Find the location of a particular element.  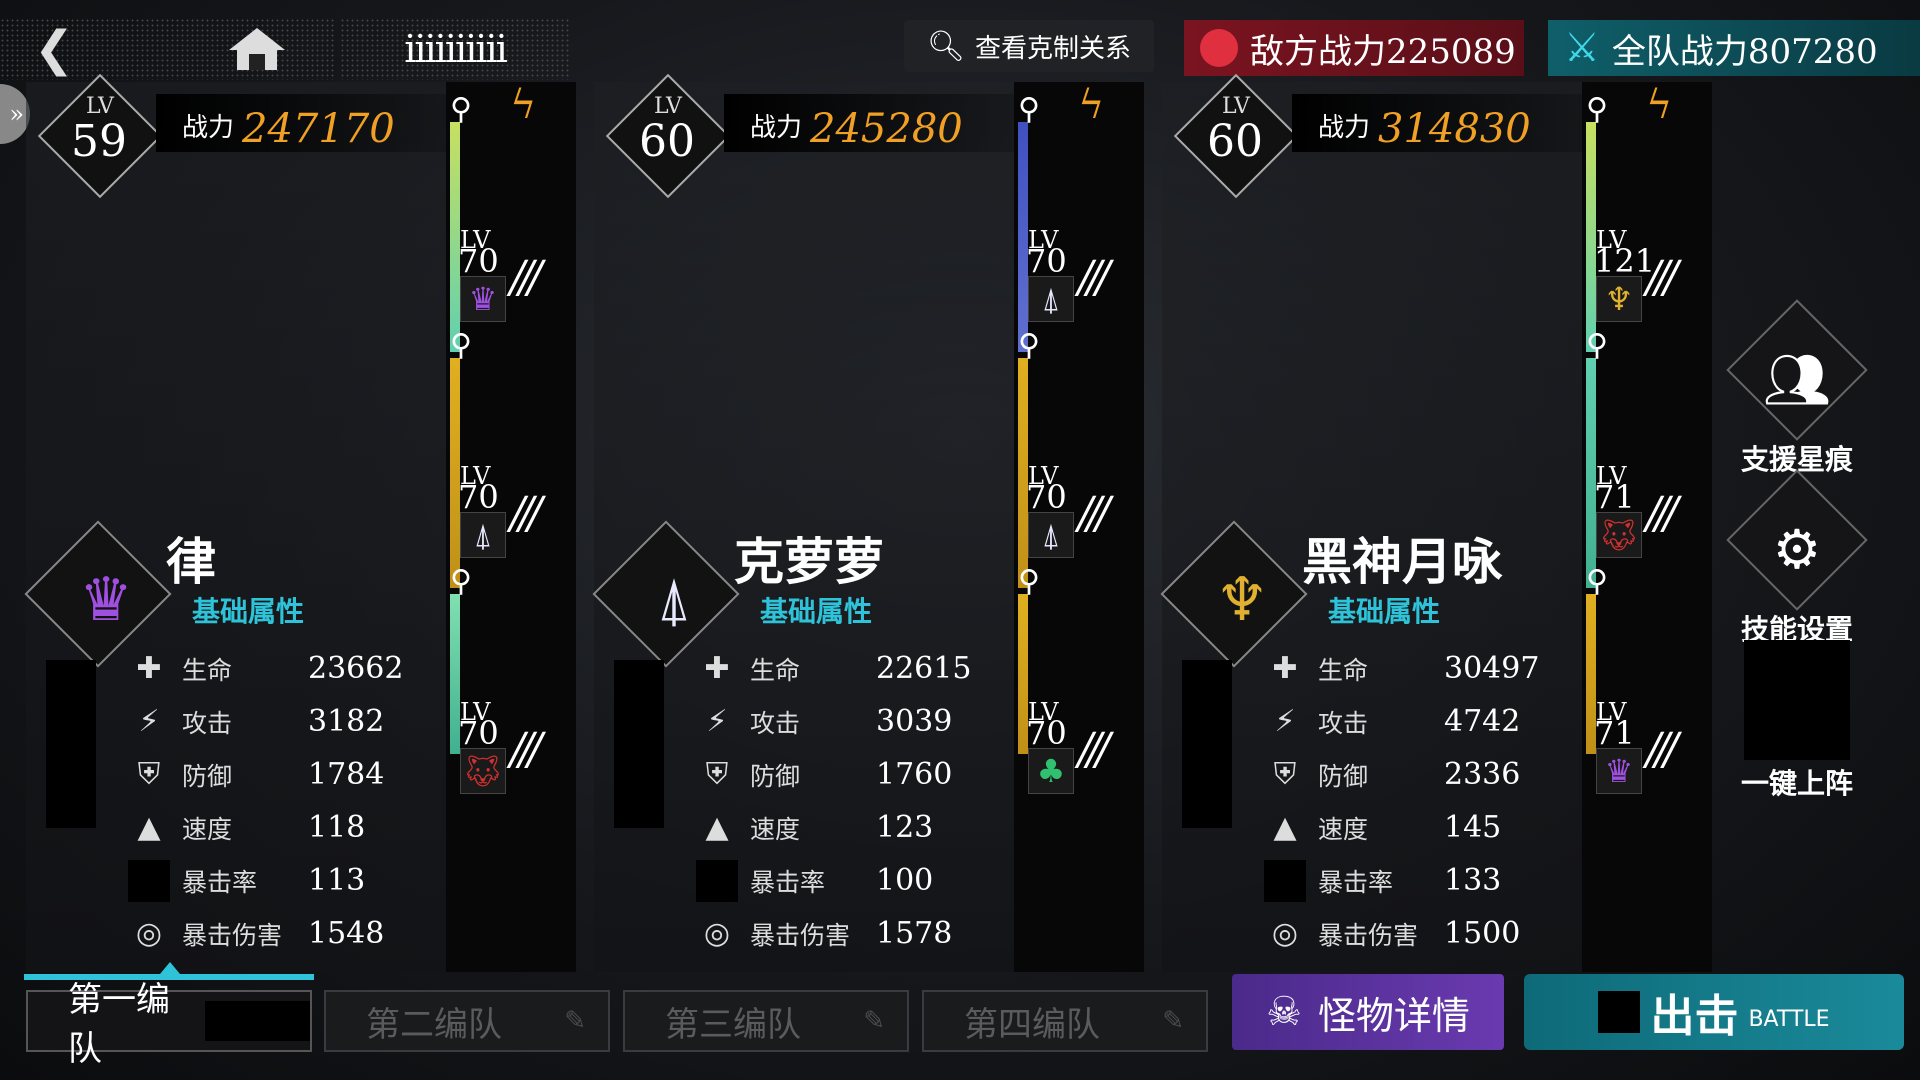

power-value: 314830 is located at coordinates (1454, 129).